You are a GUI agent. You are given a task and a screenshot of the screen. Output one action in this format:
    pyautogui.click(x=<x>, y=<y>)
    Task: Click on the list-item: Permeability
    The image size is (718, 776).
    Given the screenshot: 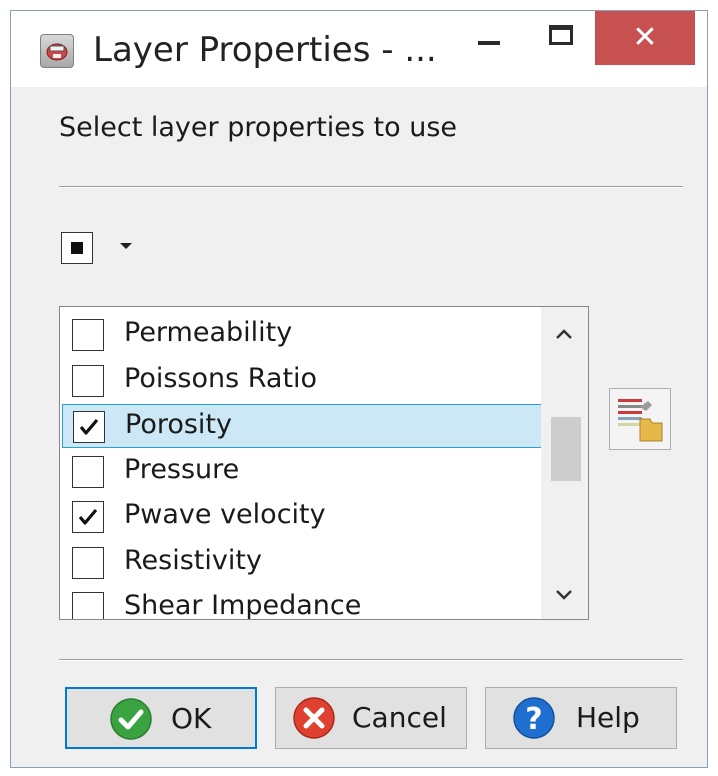 What is the action you would take?
    pyautogui.click(x=302, y=335)
    